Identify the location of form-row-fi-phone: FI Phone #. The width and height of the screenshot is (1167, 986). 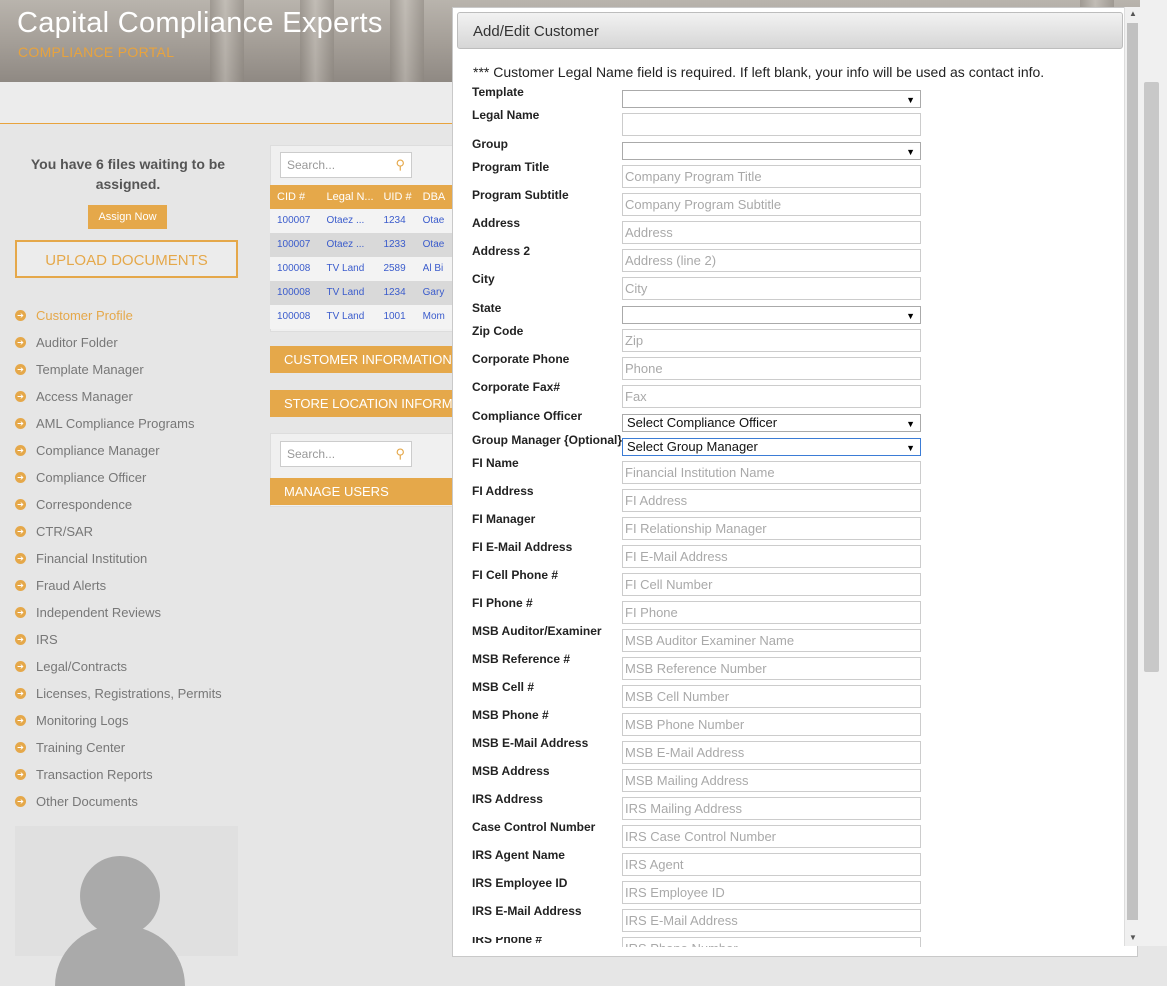
(702, 610).